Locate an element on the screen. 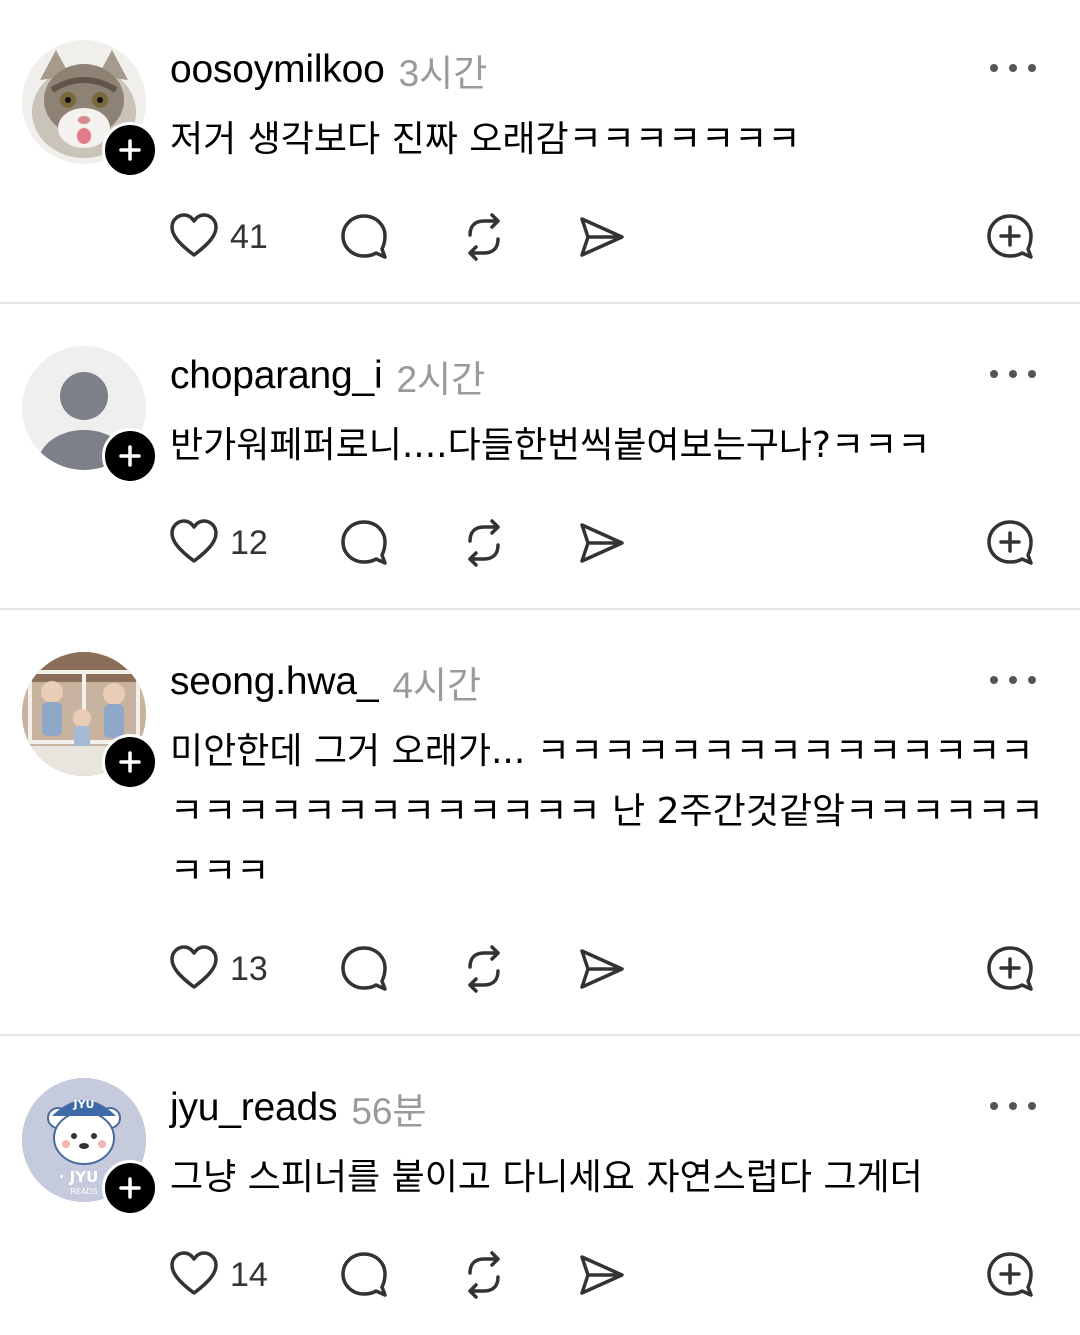 This screenshot has width=1080, height=1335. username: oosoymilkoo is located at coordinates (277, 70).